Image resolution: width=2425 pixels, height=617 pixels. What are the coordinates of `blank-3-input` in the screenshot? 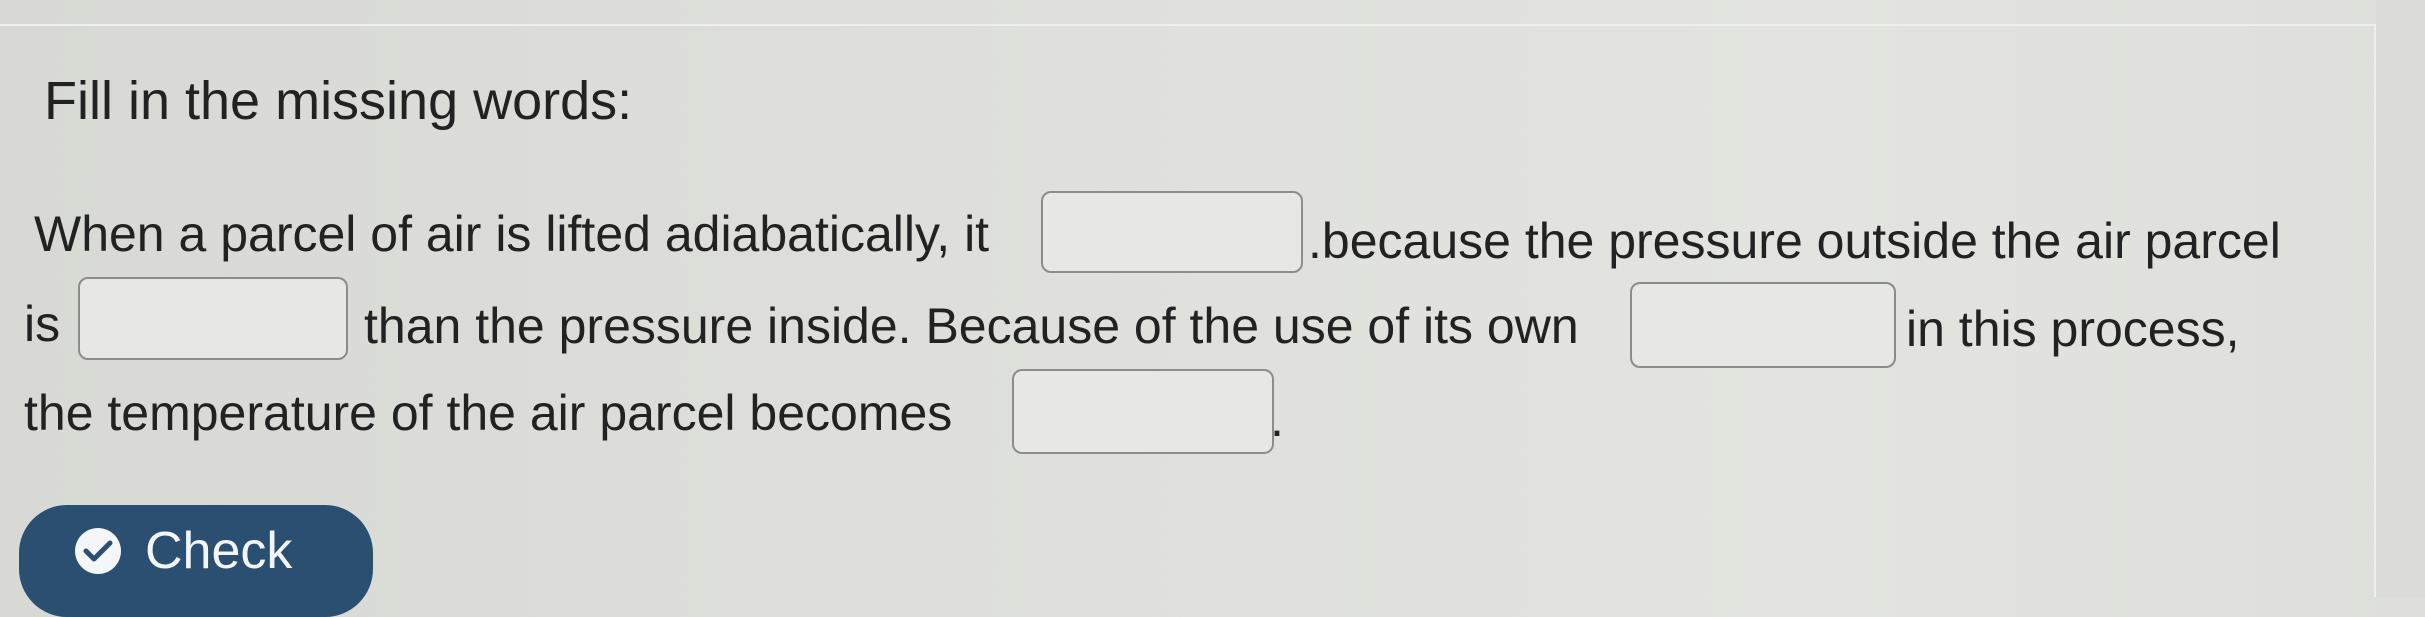 It's located at (1763, 325).